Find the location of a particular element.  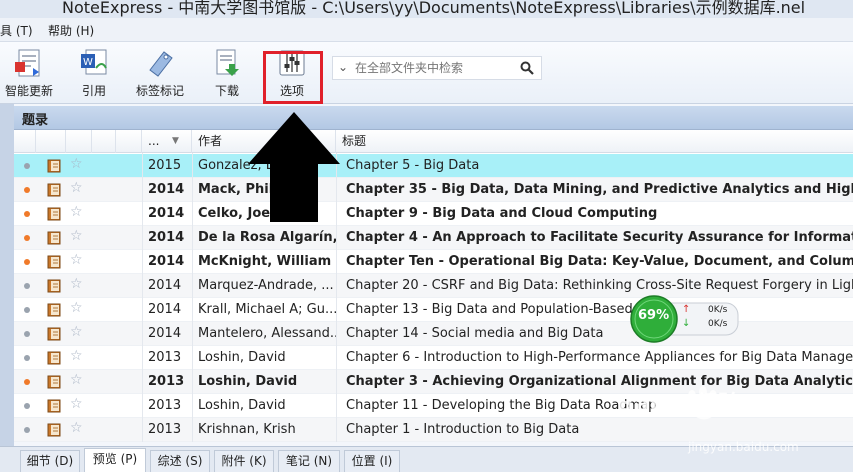

col-star is located at coordinates (79, 141).